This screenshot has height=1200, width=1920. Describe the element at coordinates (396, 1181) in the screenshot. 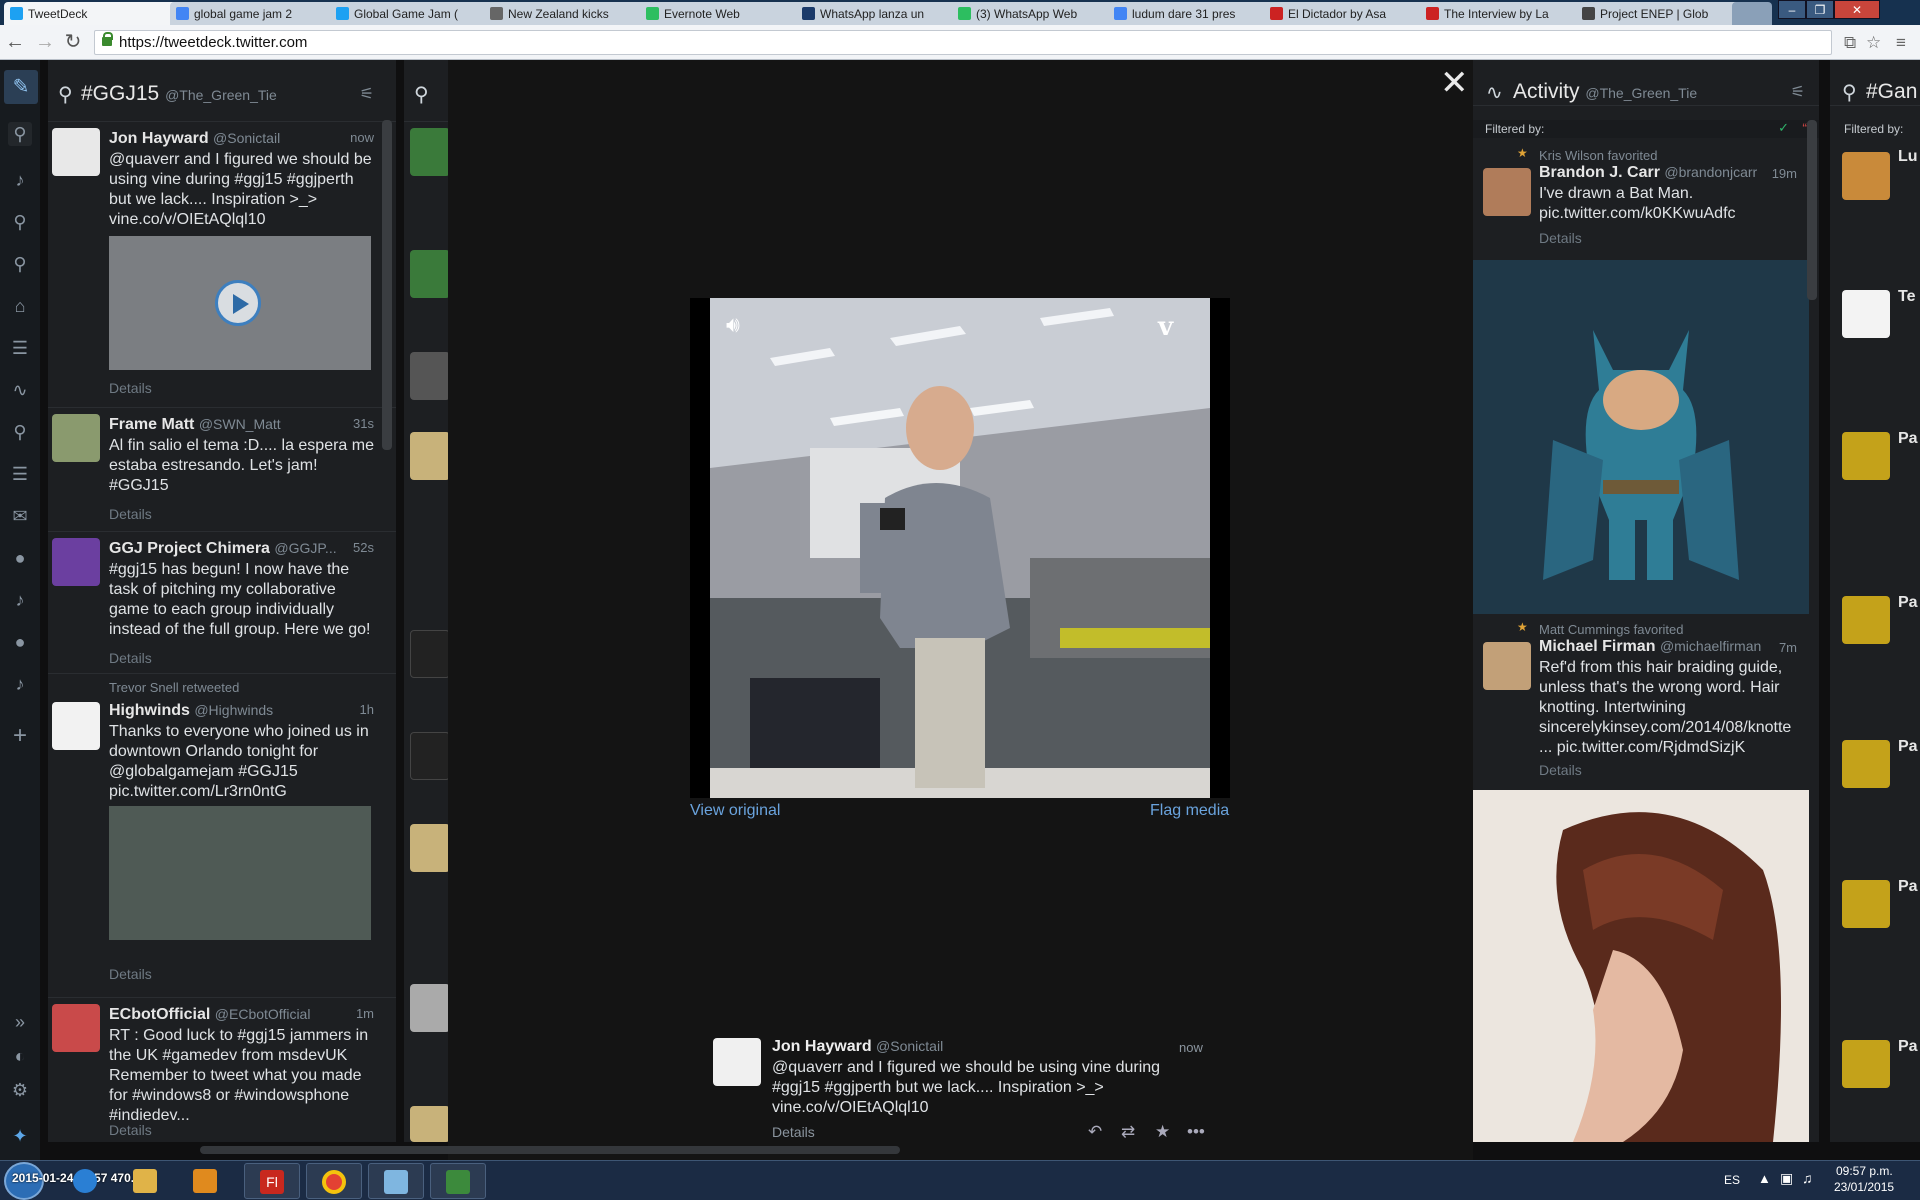

I see `notepad-taskbar-icon` at that location.